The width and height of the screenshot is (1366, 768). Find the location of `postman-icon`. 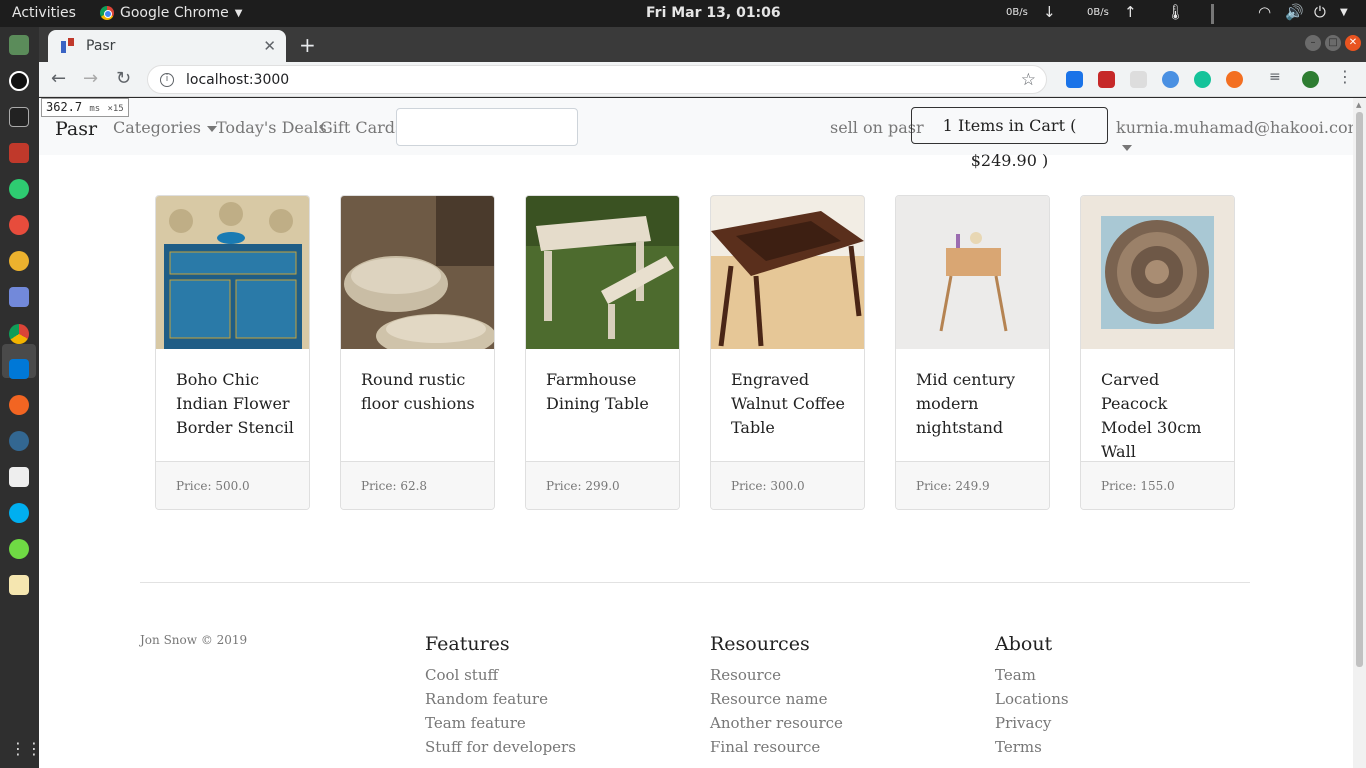

postman-icon is located at coordinates (19, 405).